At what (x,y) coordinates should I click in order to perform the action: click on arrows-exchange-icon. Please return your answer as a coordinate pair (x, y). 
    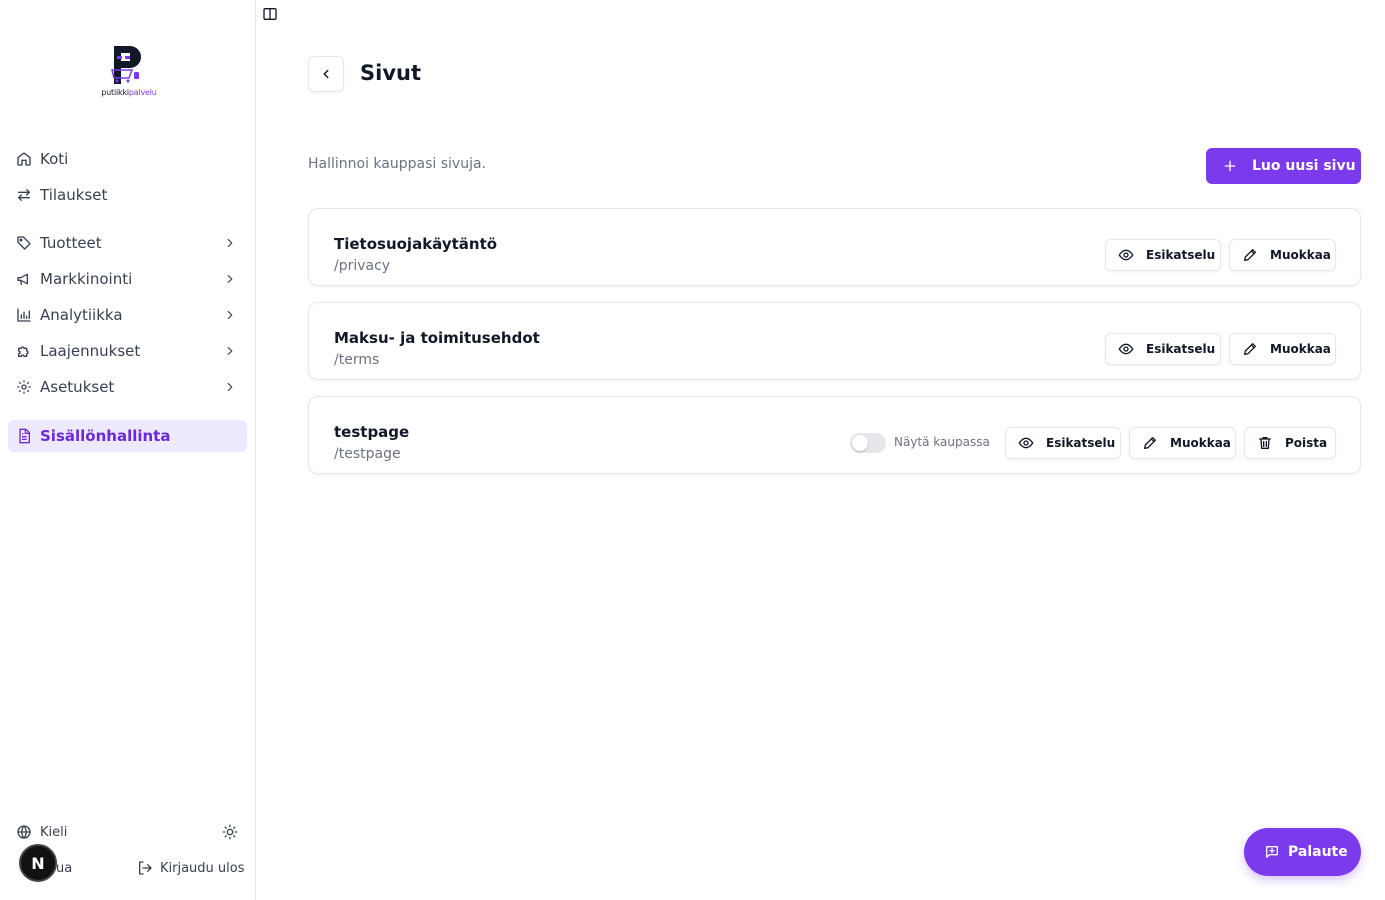
    Looking at the image, I should click on (24, 195).